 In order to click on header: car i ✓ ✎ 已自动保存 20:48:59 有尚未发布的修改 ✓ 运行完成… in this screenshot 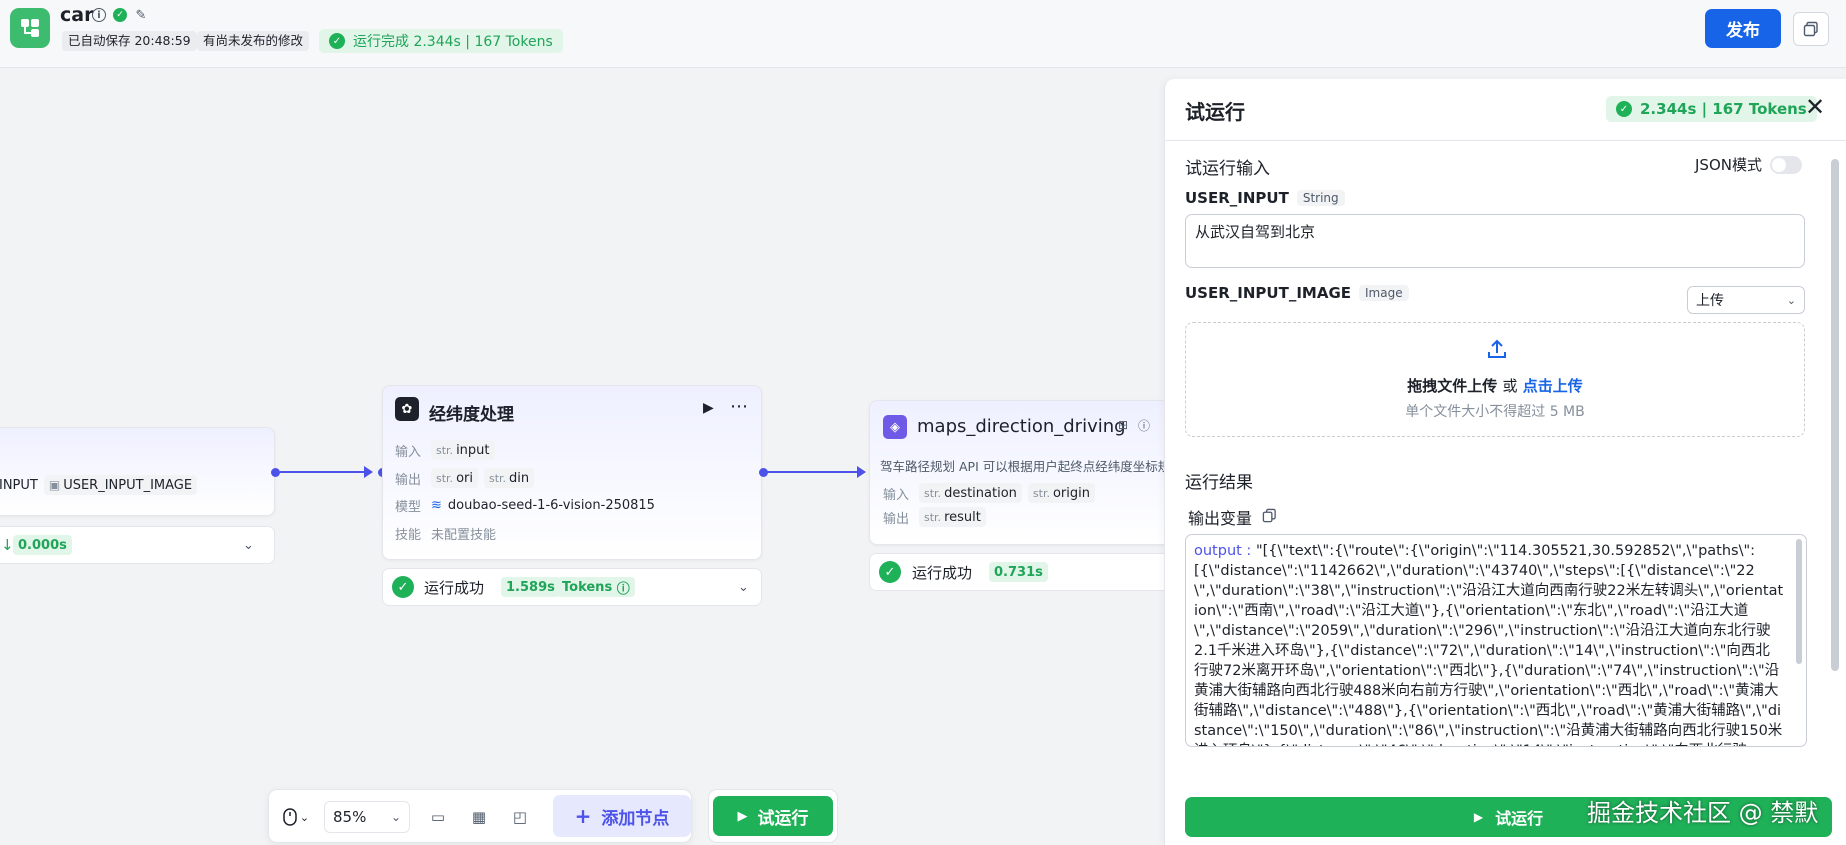, I will do `click(923, 34)`.